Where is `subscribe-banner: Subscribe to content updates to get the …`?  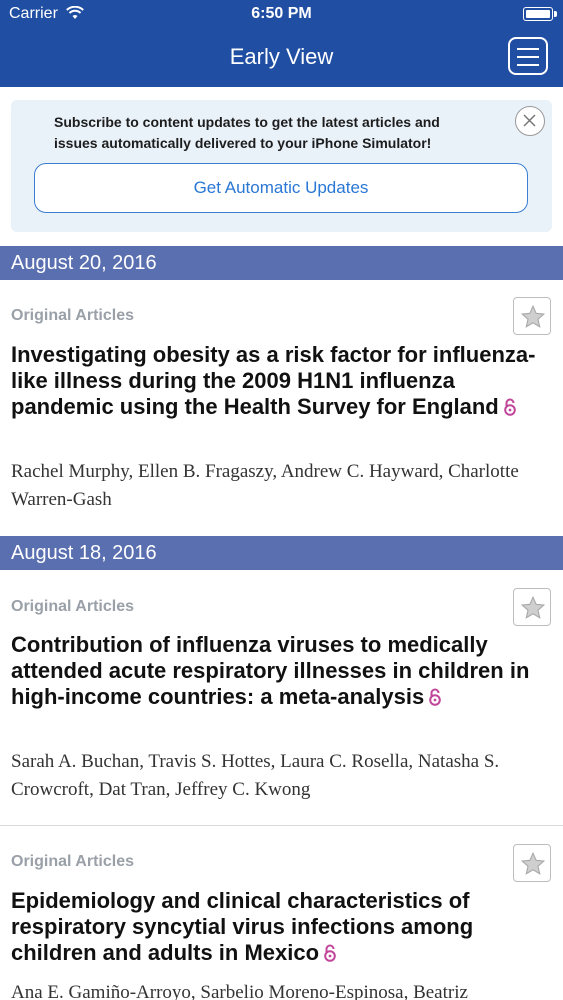
subscribe-banner: Subscribe to content updates to get the … is located at coordinates (281, 166).